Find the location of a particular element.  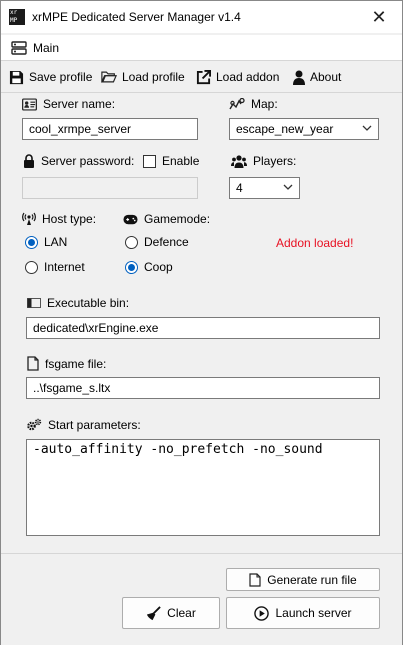

external-link-icon is located at coordinates (203, 77).